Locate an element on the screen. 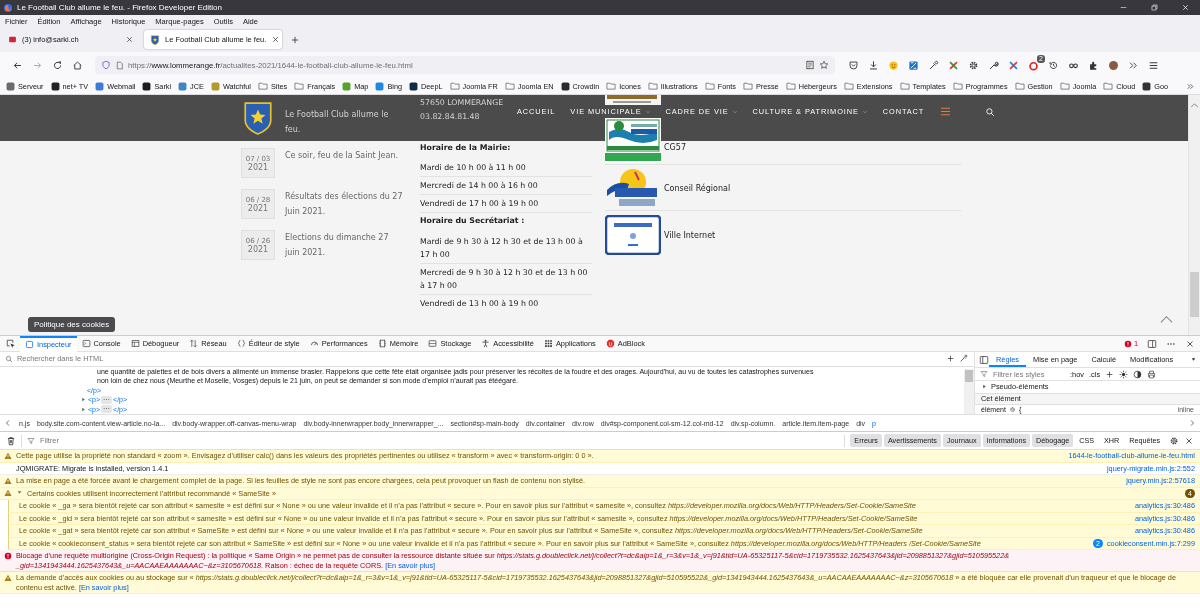 Image resolution: width=1200 pixels, height=613 pixels. sidebar-toggle-icon is located at coordinates (984, 359).